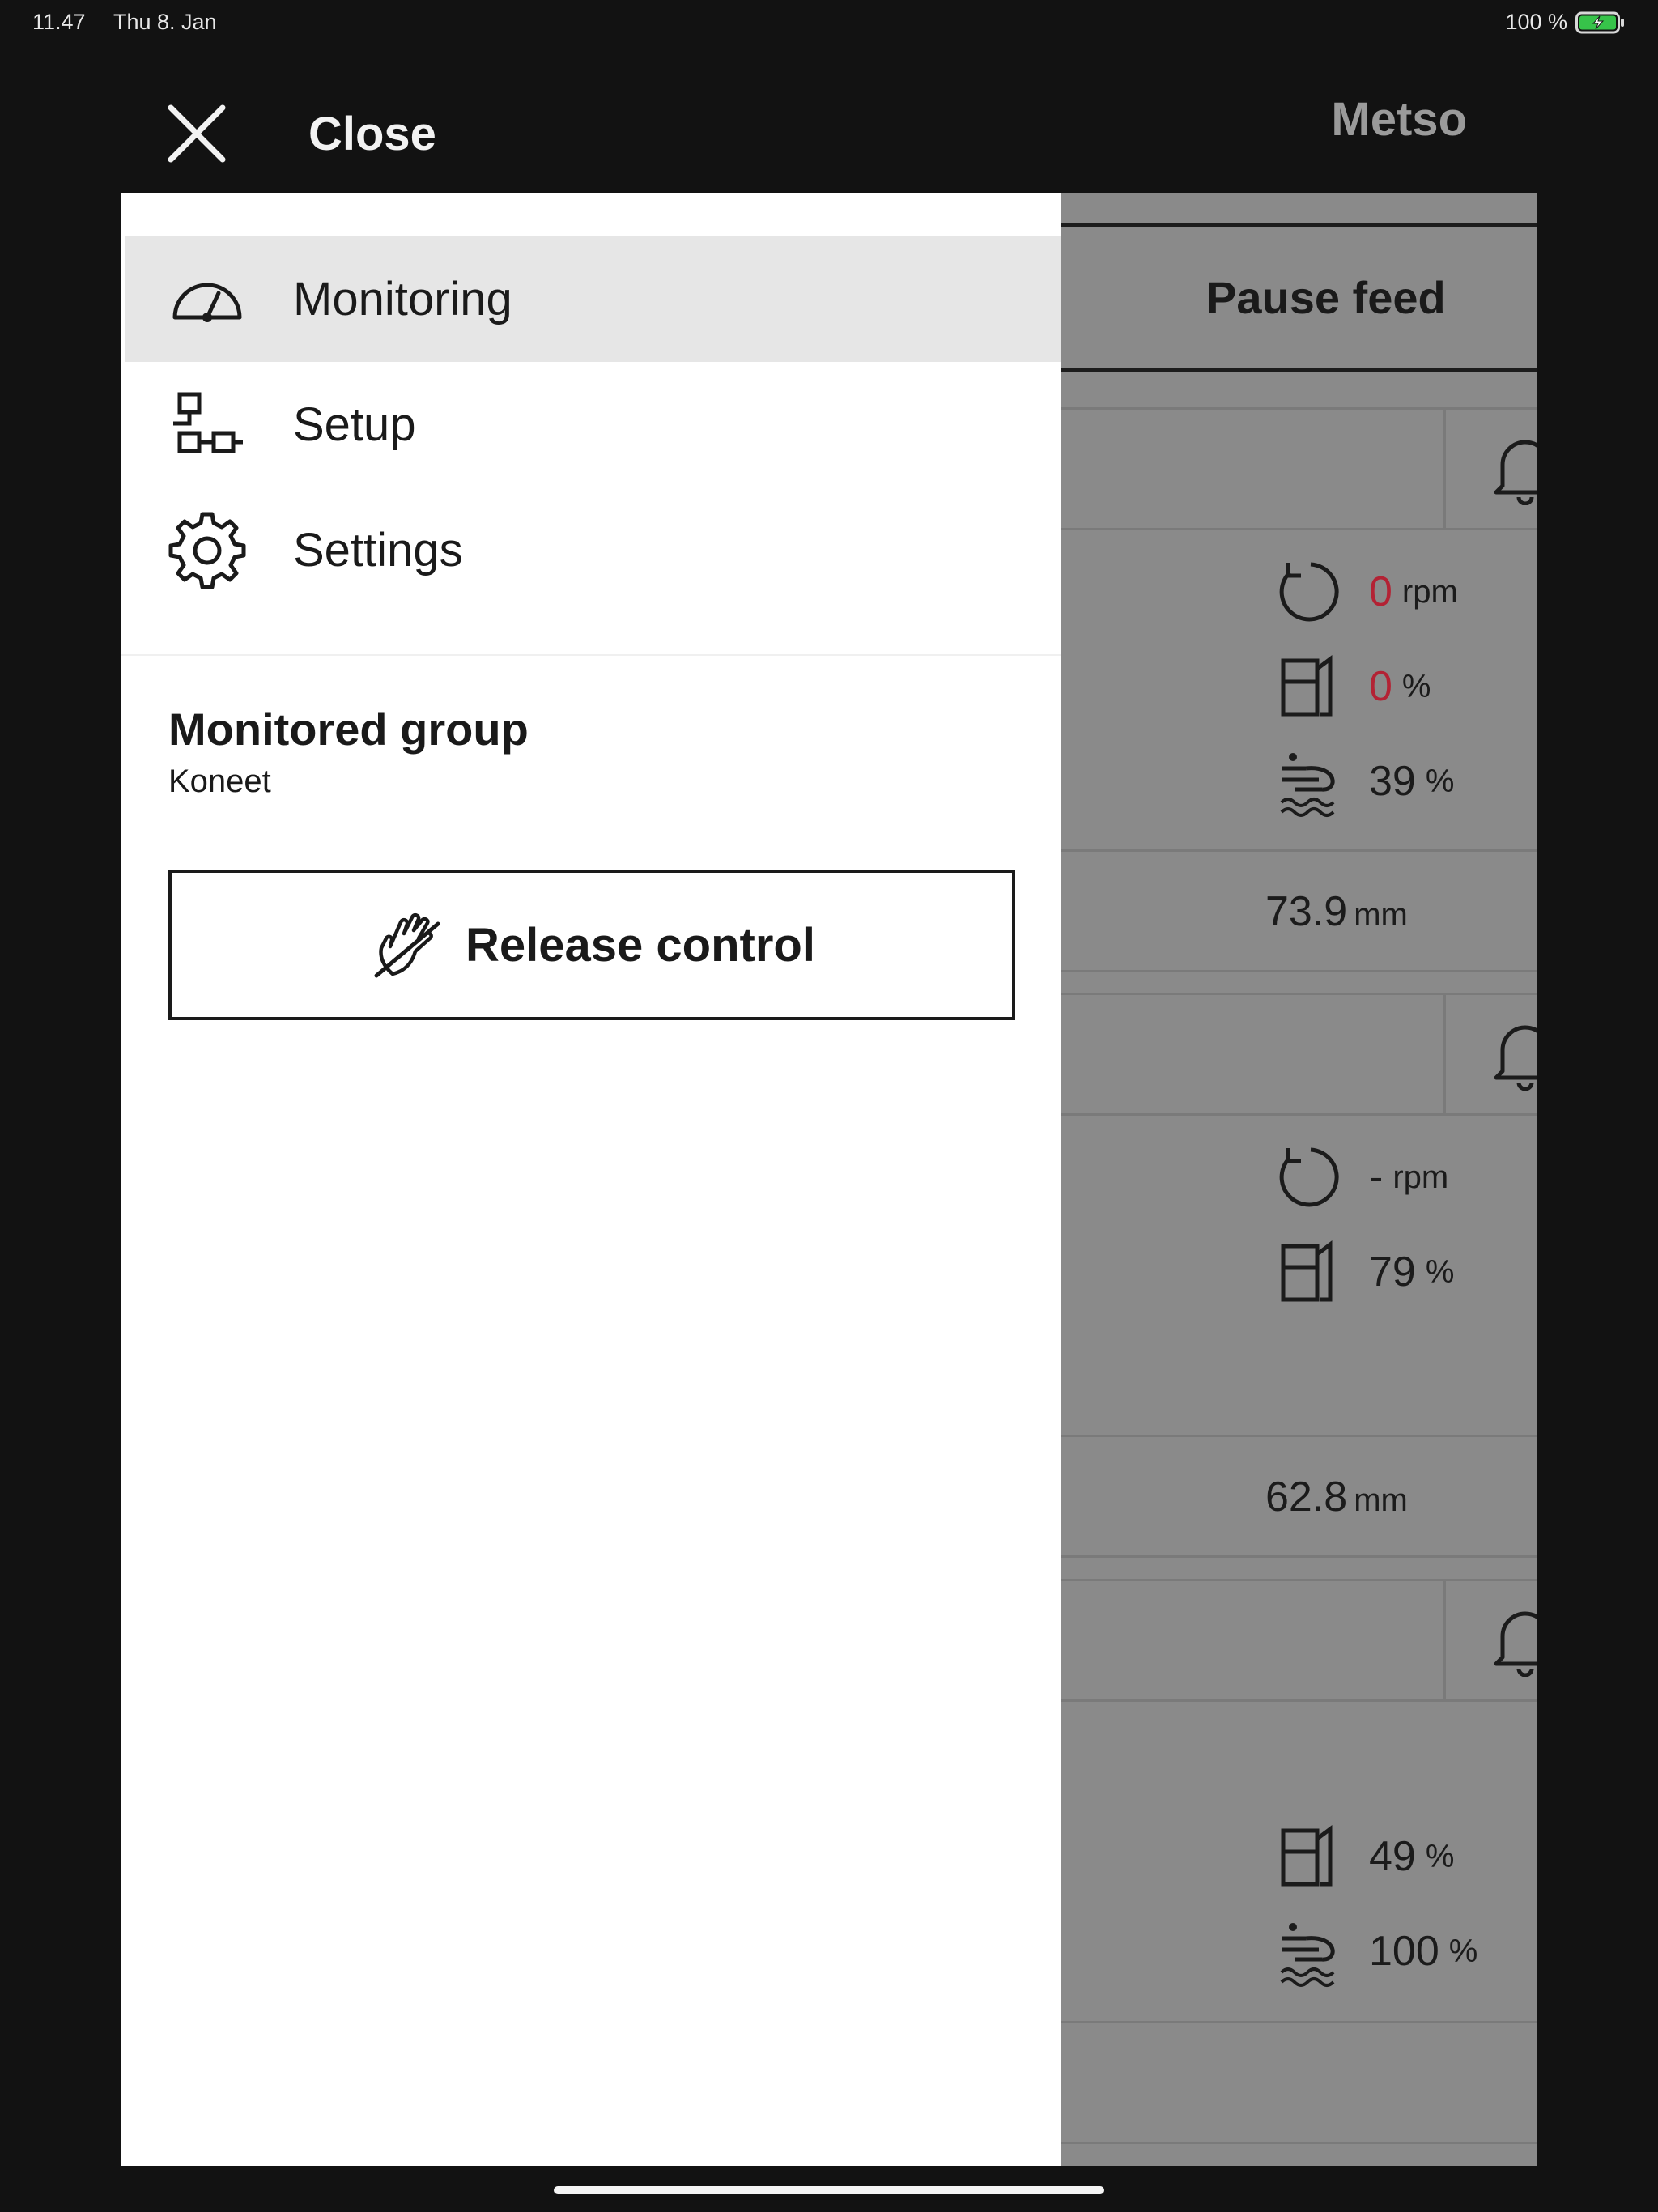 Image resolution: width=1658 pixels, height=2212 pixels. I want to click on metric-value: 100, so click(1404, 1951).